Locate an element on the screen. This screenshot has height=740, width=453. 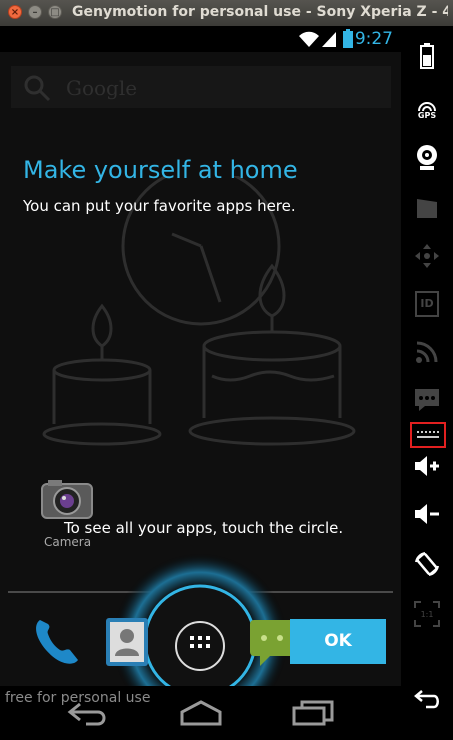
contacts-app-icon is located at coordinates (128, 642).